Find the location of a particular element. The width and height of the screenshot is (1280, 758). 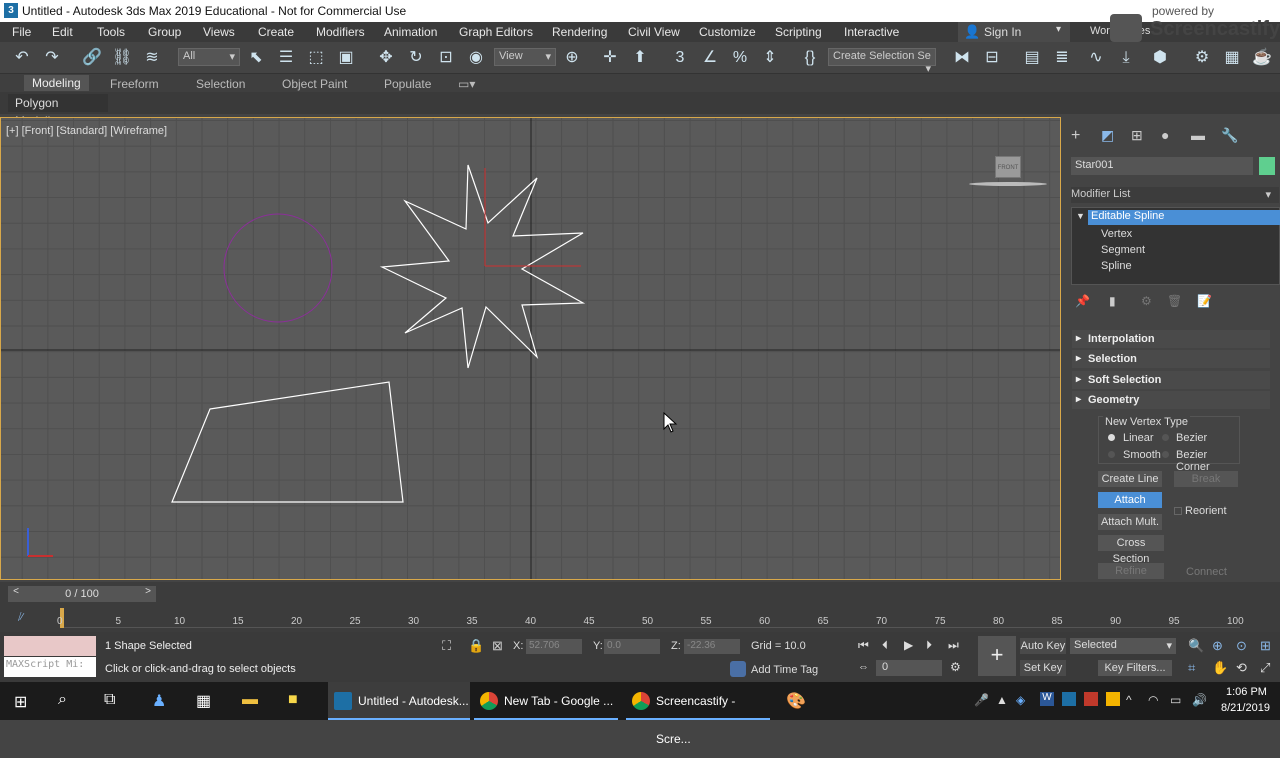

next-frame-icon: ⏵ is located at coordinates (929, 645).